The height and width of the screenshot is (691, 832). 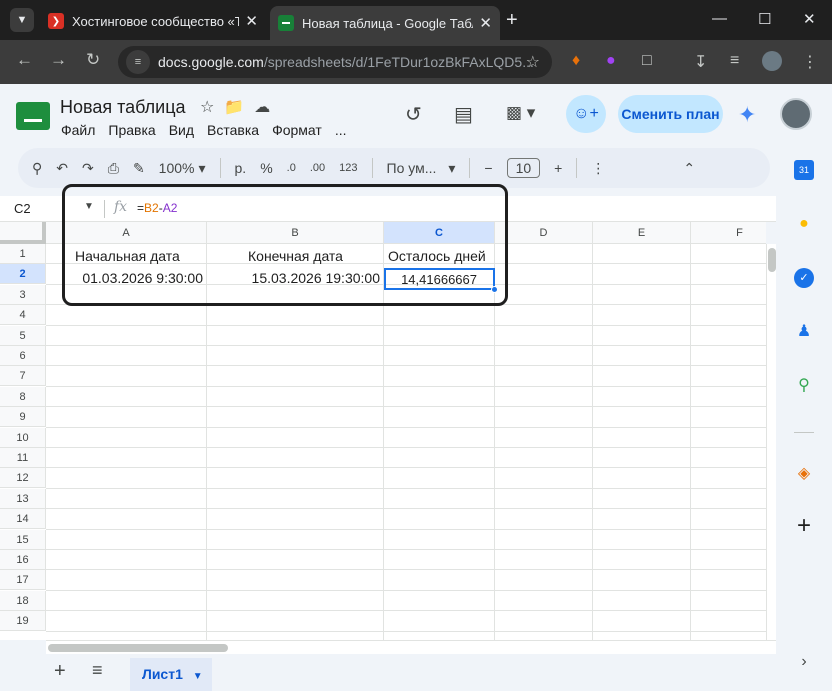 I want to click on row-header-6: 6, so click(x=23, y=356).